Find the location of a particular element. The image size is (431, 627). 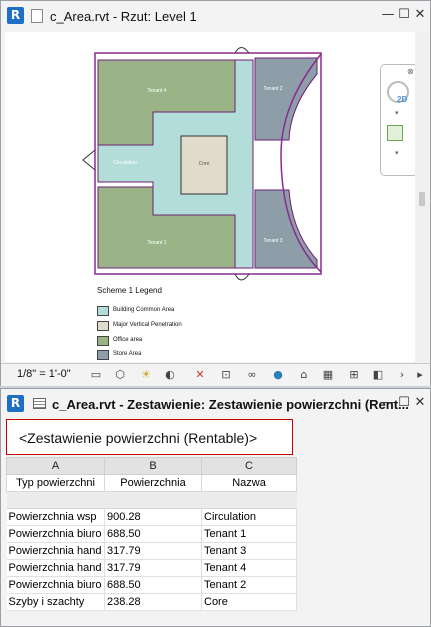

schedule-title: <Zestawienie powierzchni (Rentable)> is located at coordinates (138, 438).